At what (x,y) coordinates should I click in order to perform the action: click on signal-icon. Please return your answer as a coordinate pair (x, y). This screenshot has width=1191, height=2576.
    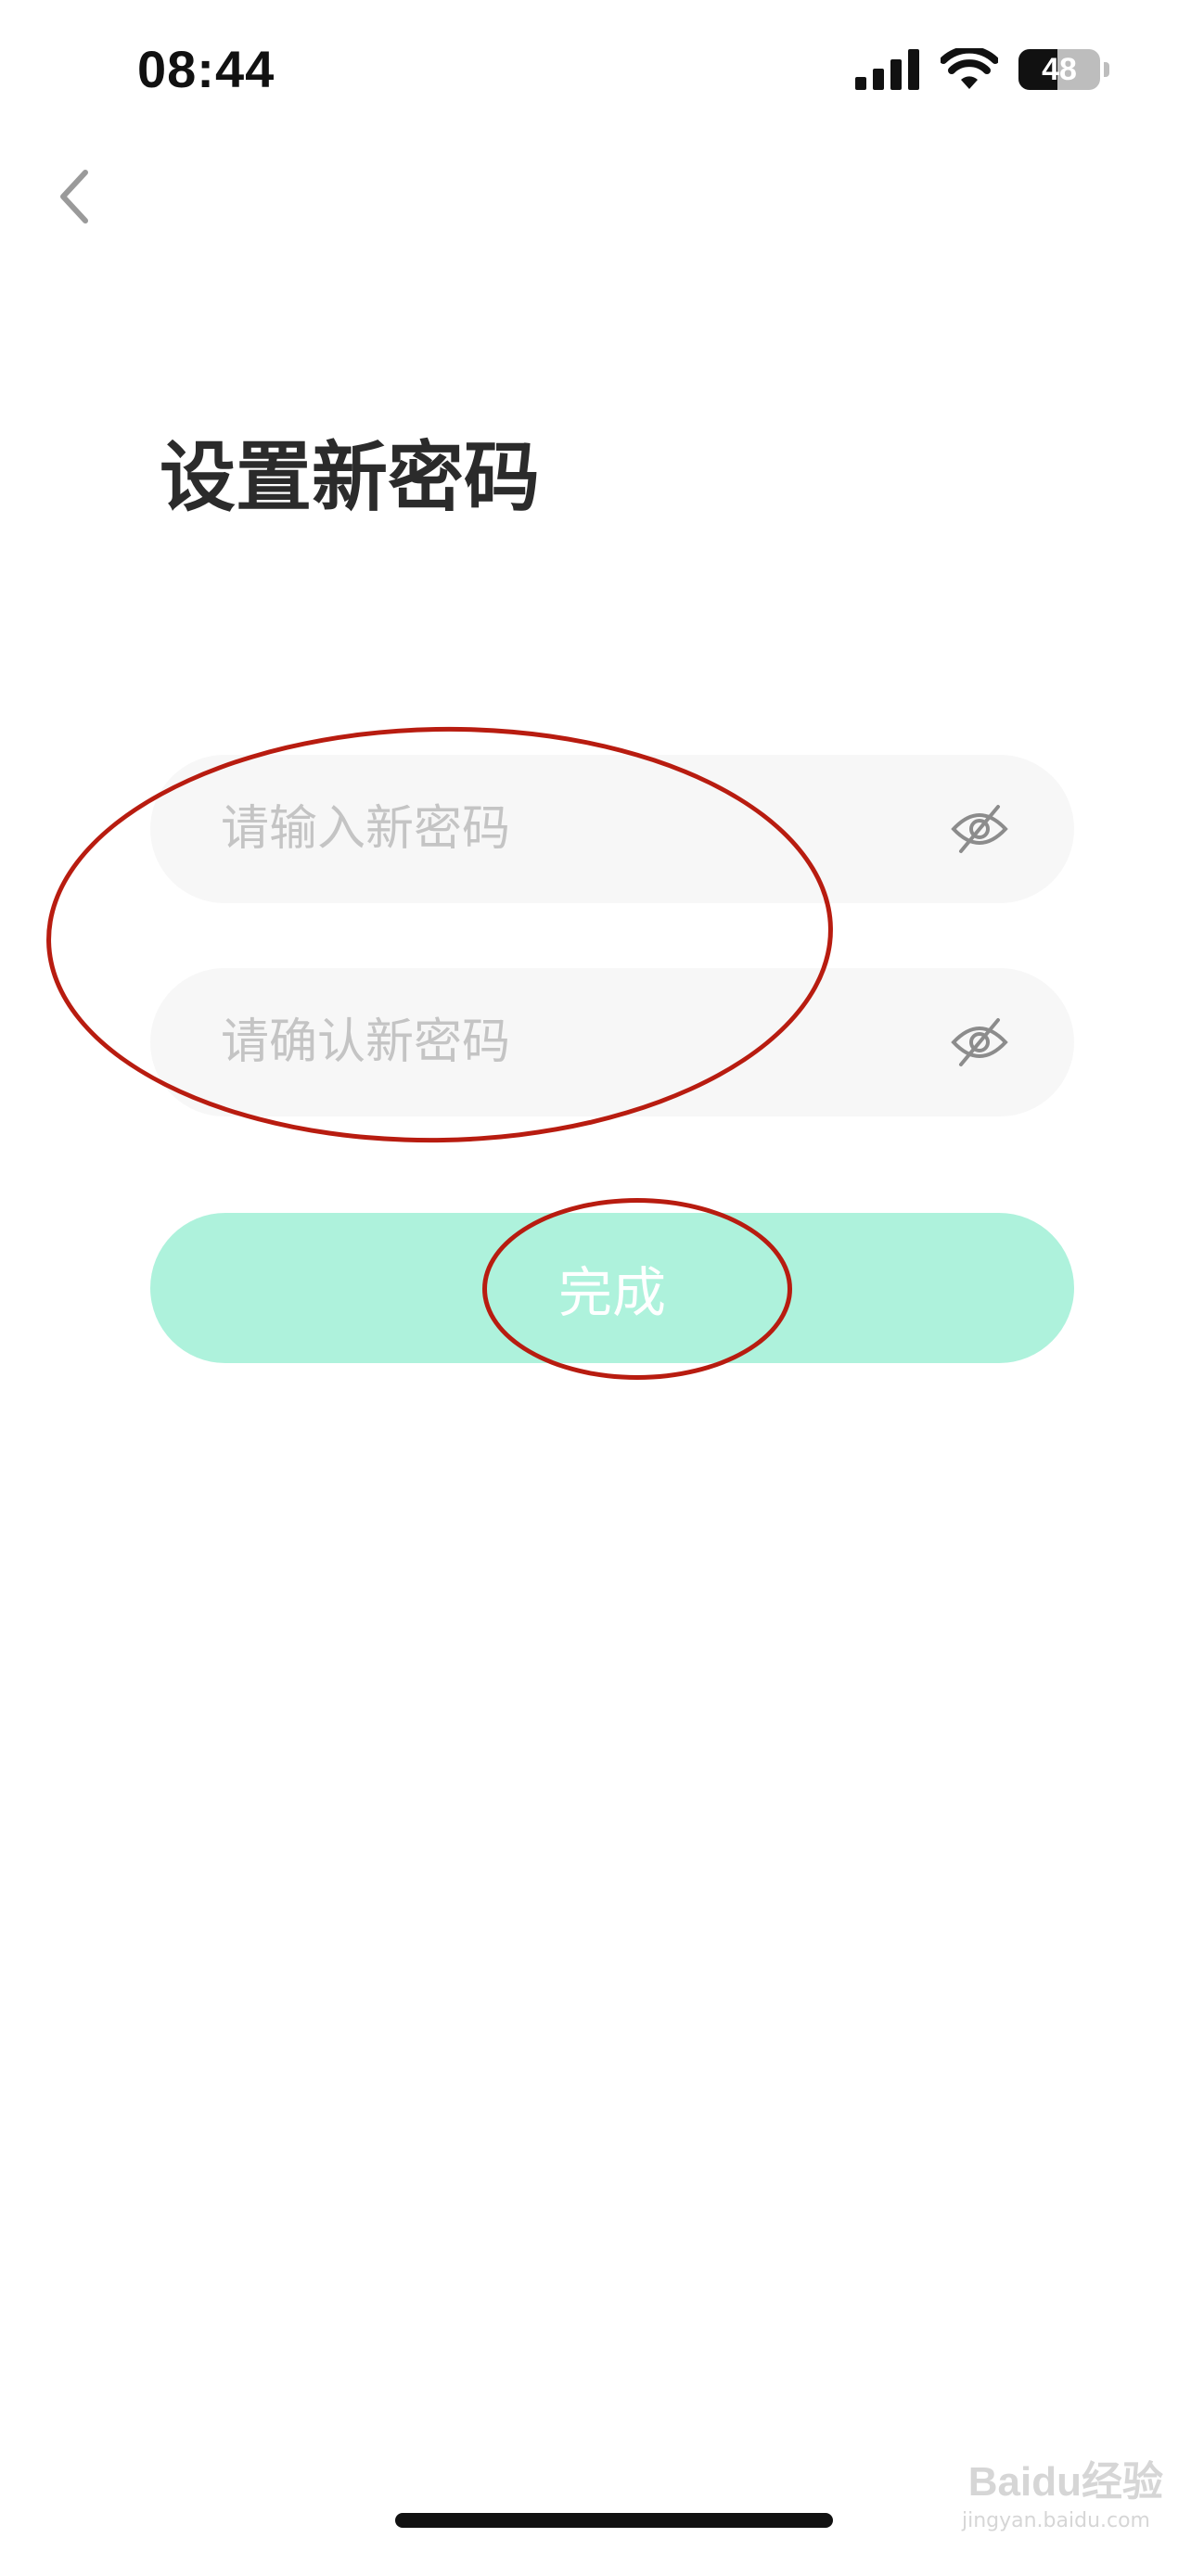
    Looking at the image, I should click on (887, 69).